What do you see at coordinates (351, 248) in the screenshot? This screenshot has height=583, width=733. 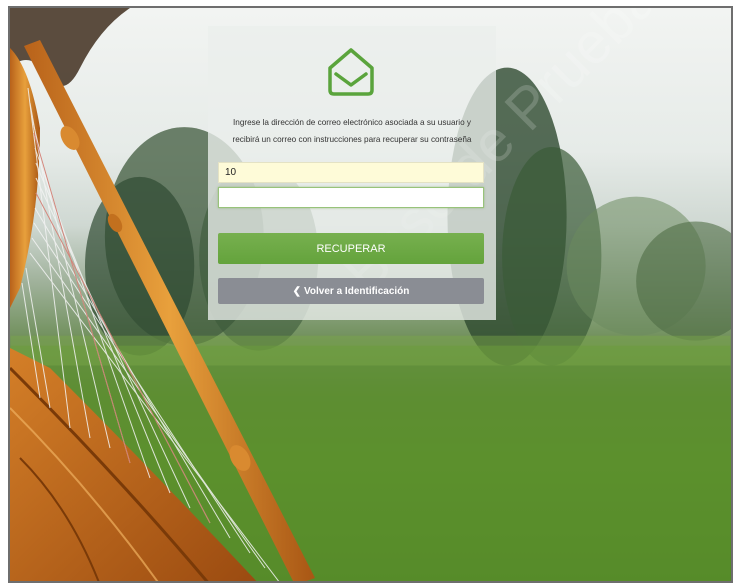 I see `recover-button: RECUPERAR` at bounding box center [351, 248].